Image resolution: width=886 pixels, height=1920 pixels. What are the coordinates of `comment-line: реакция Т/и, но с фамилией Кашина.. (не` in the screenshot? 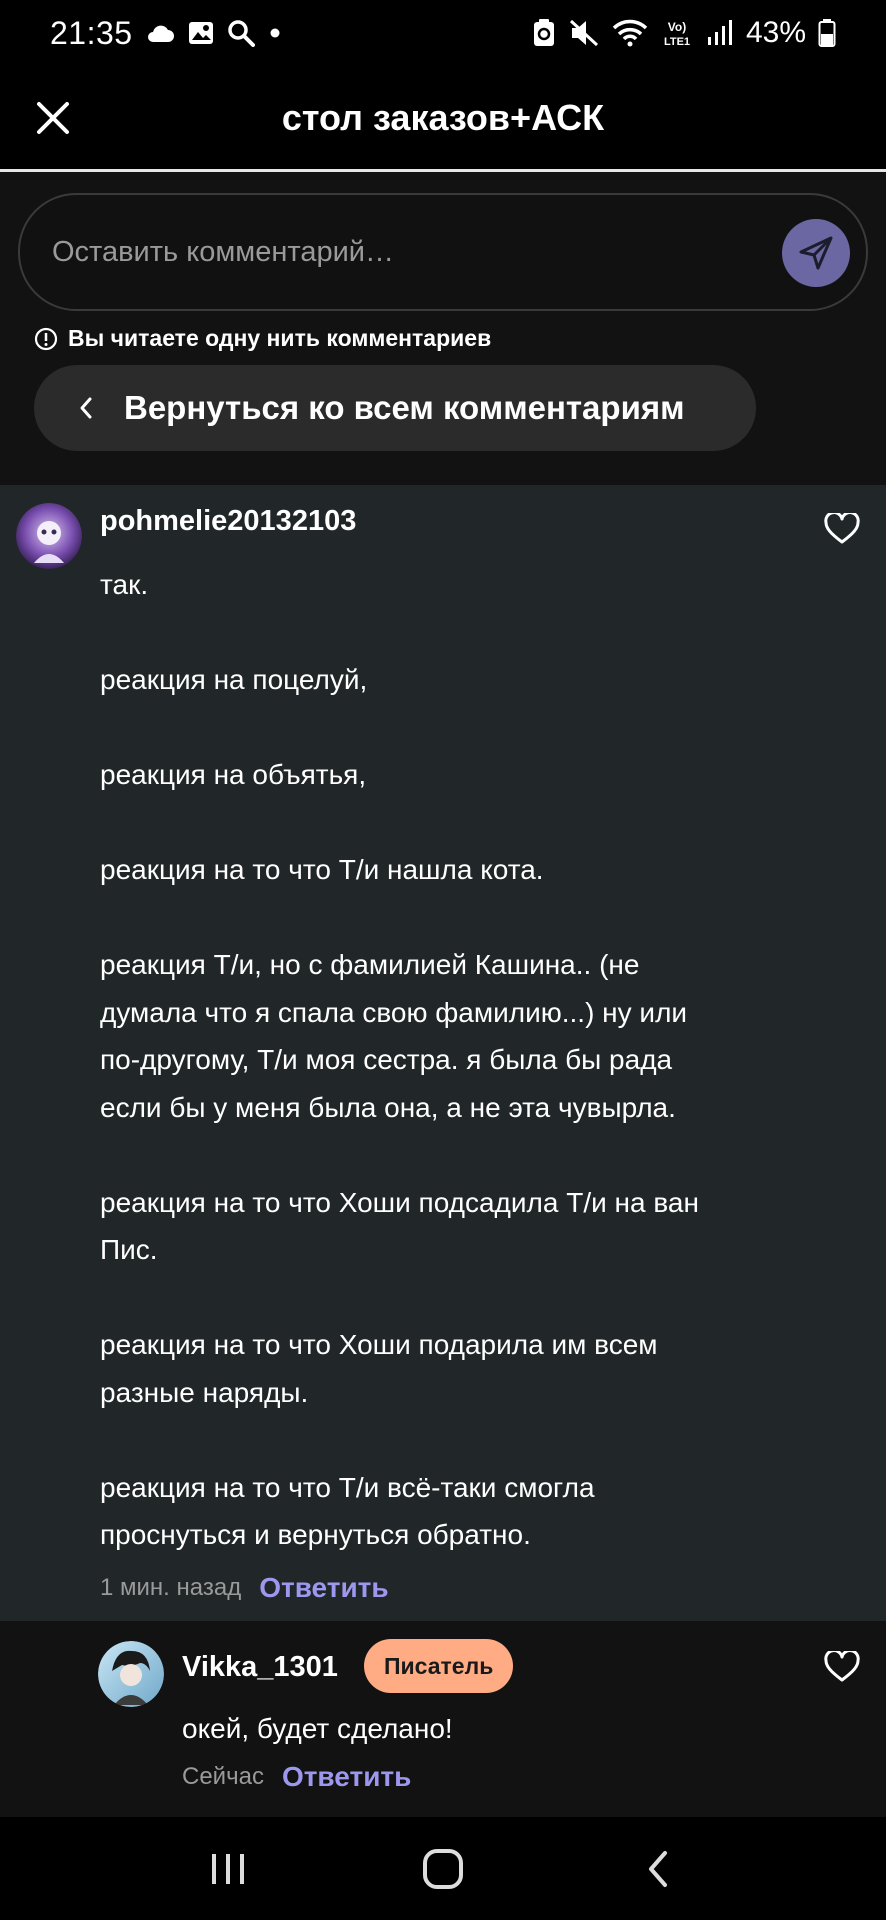 It's located at (370, 964).